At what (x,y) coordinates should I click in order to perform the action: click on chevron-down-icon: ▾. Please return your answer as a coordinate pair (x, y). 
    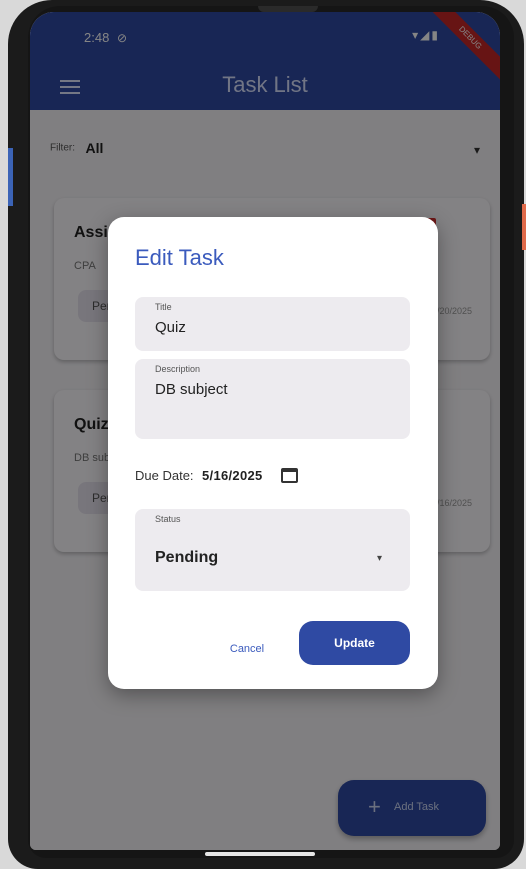
    Looking at the image, I should click on (379, 558).